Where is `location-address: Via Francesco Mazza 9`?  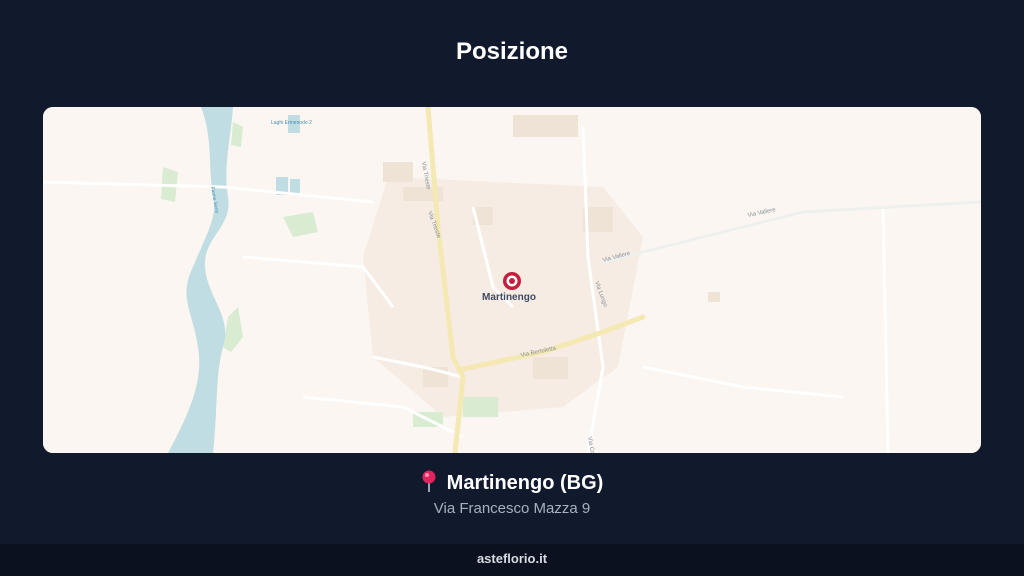 location-address: Via Francesco Mazza 9 is located at coordinates (512, 508).